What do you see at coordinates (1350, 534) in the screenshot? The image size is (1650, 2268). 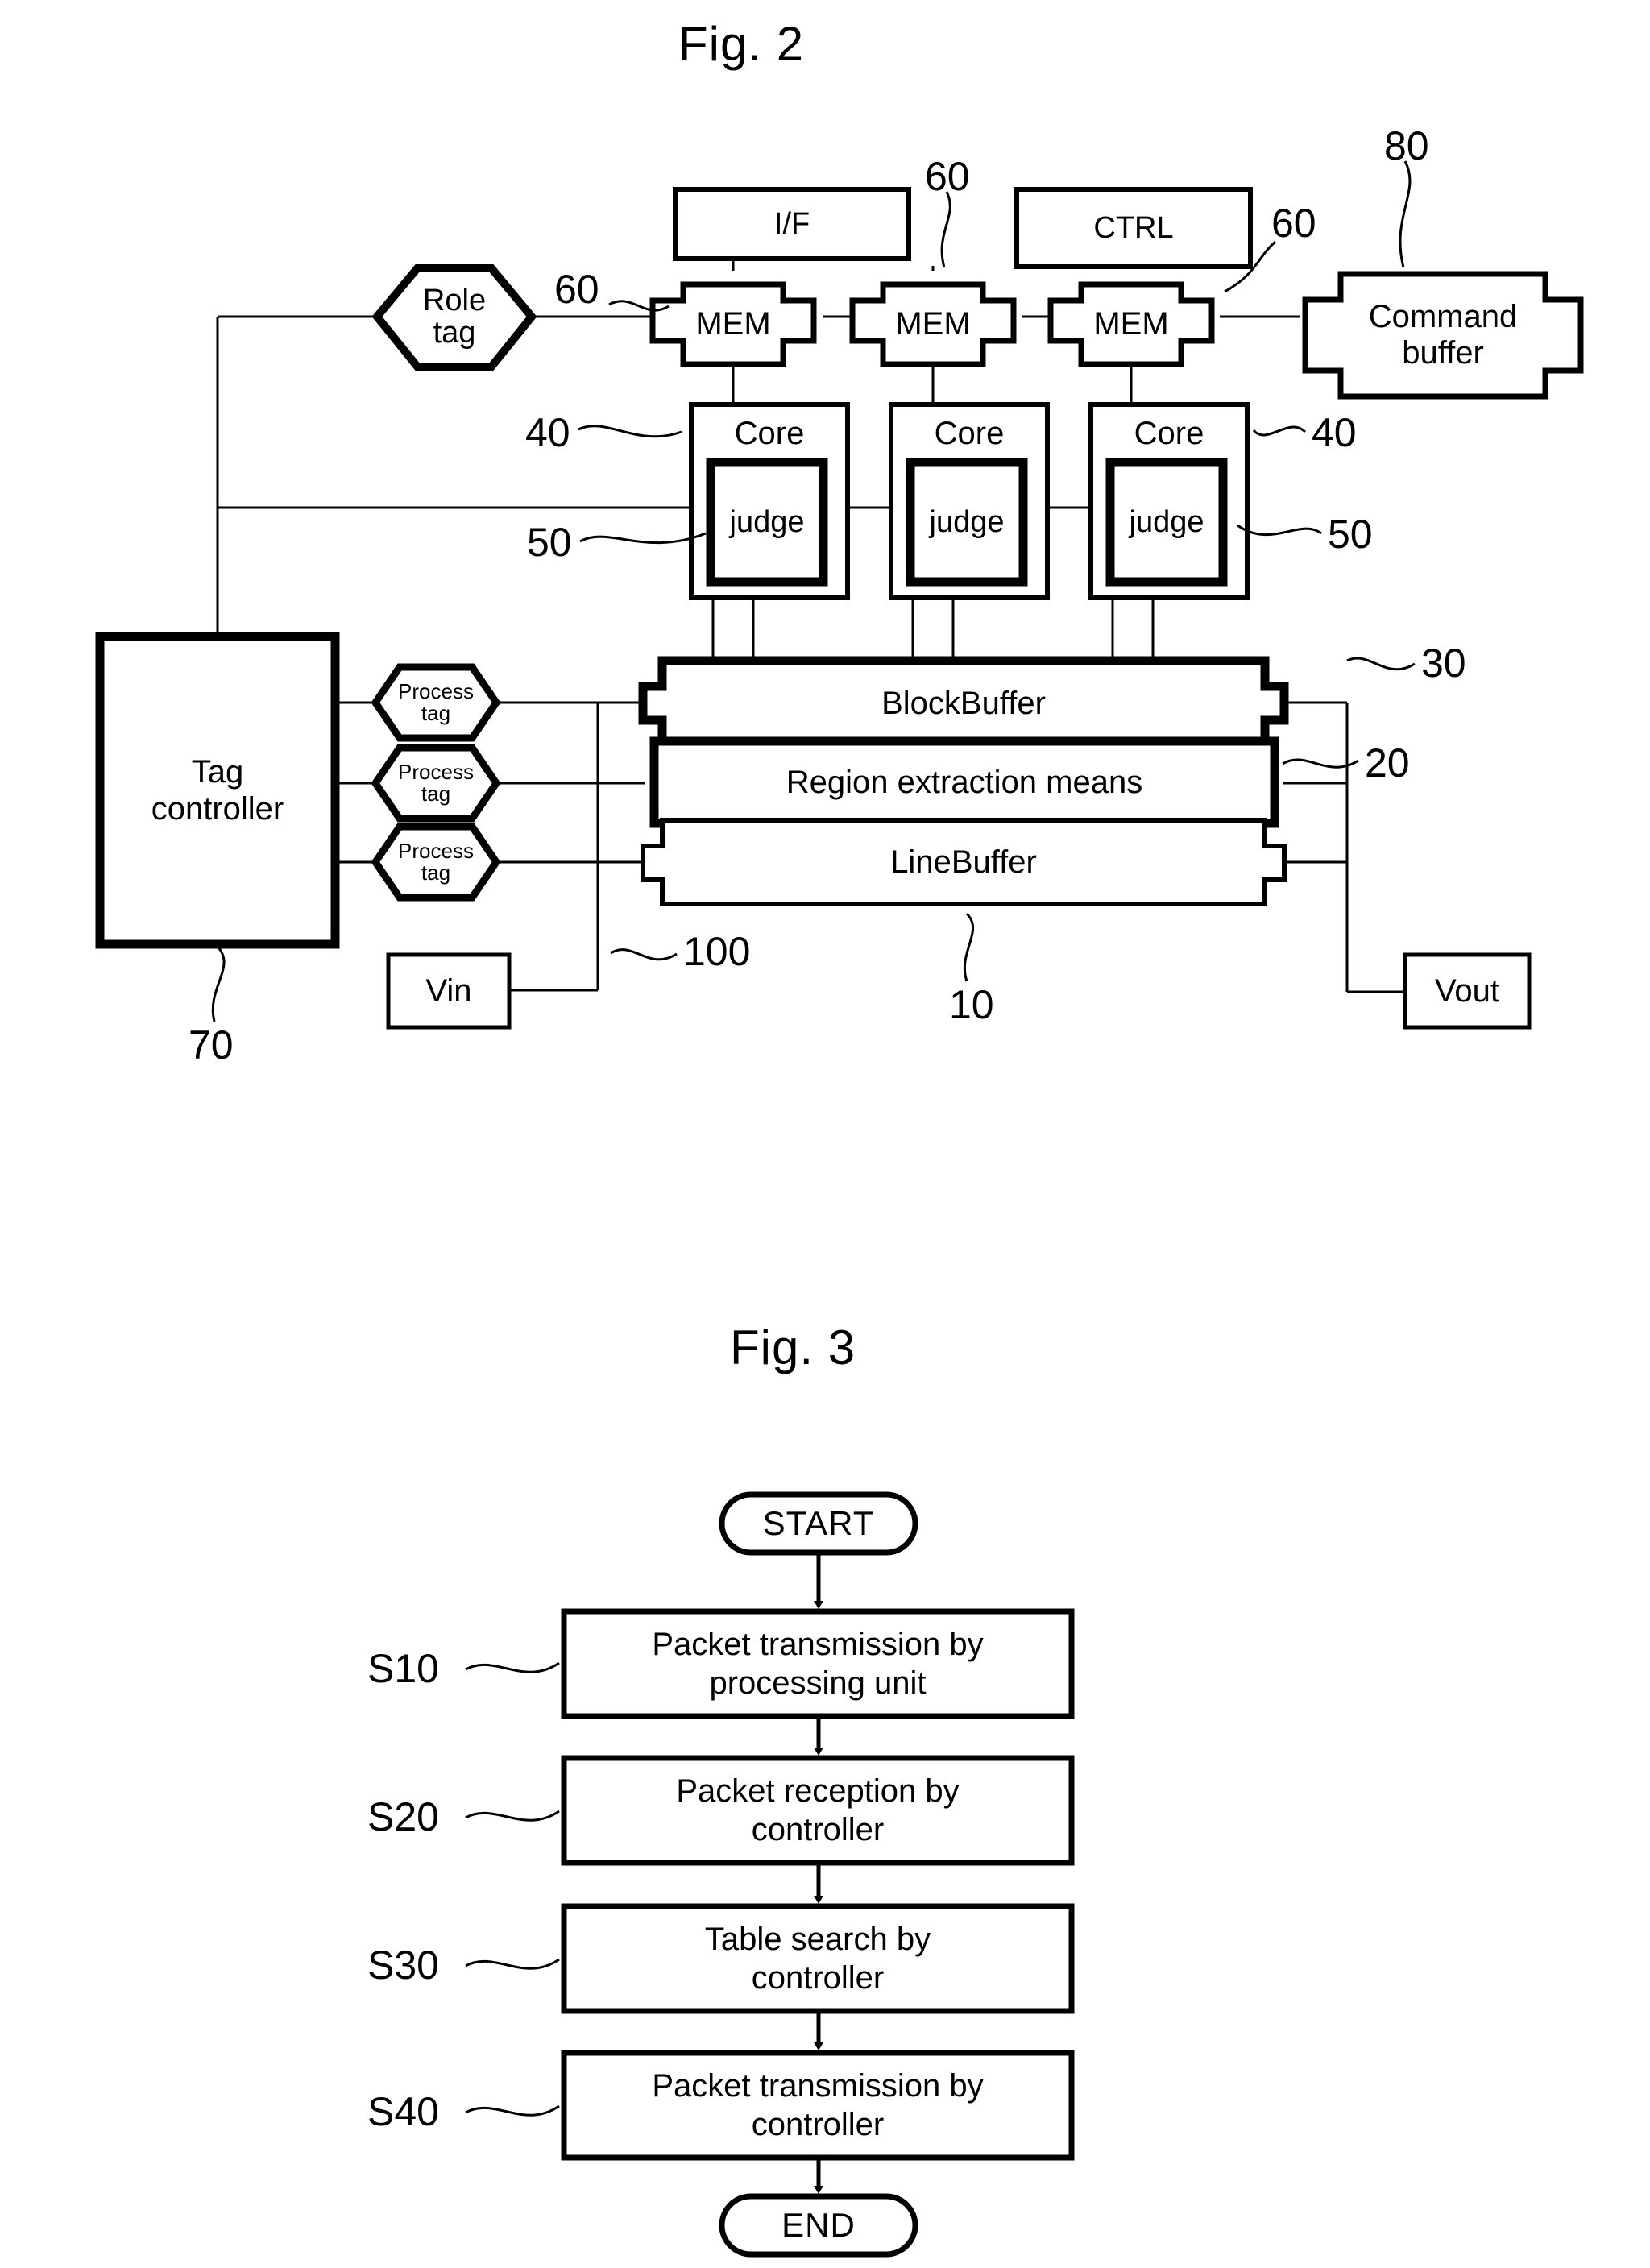 I see `ref-50-right: 50` at bounding box center [1350, 534].